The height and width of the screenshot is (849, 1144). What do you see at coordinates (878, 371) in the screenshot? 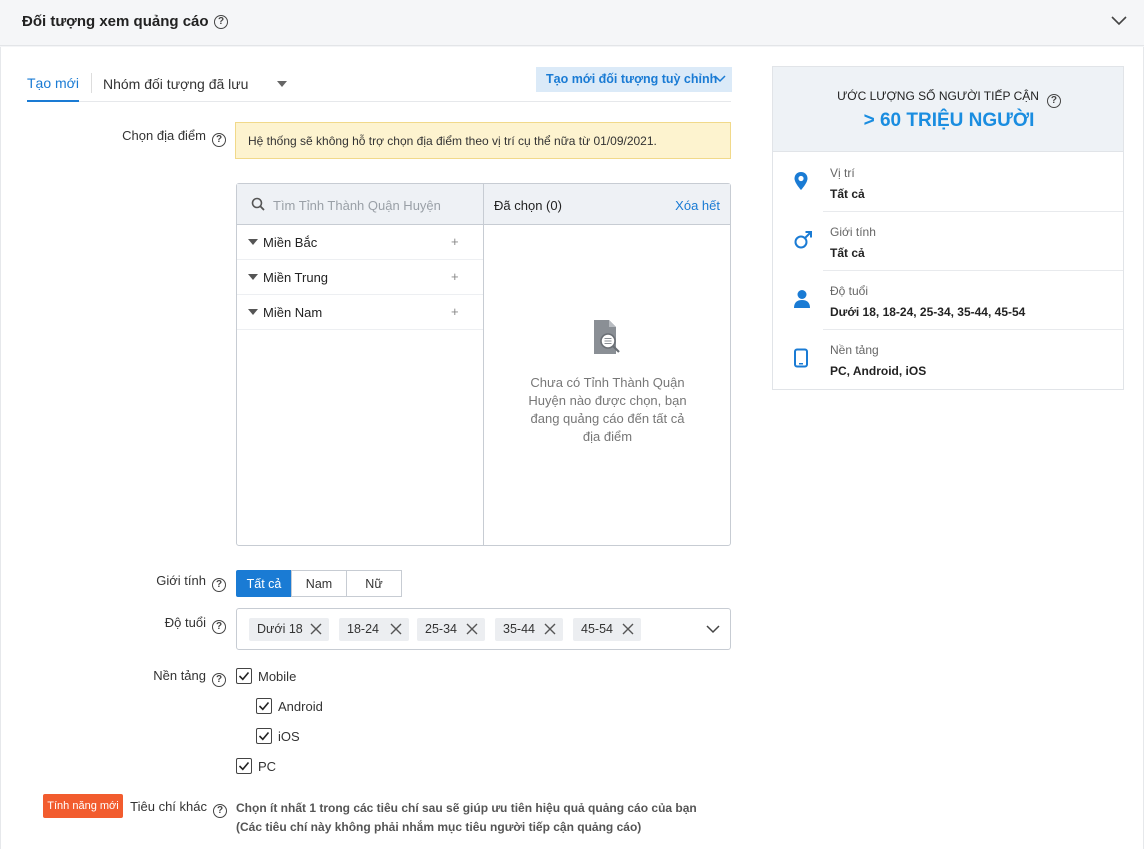
I see `estimate-value: PC, Android, iOS` at bounding box center [878, 371].